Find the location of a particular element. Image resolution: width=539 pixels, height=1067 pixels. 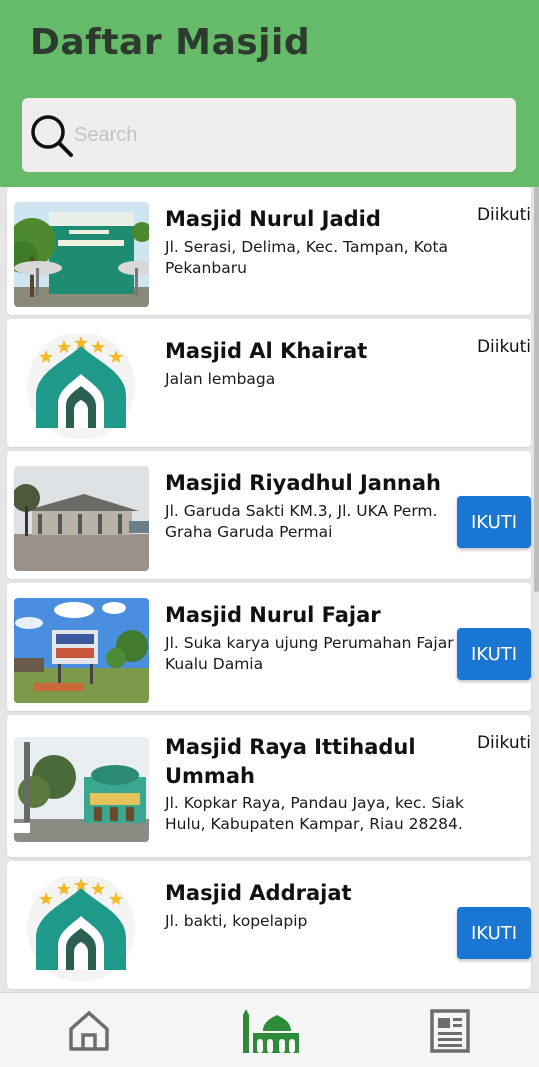

list-item: Masjid Al Khairat Jalan lembaga Diikuti is located at coordinates (269, 383).